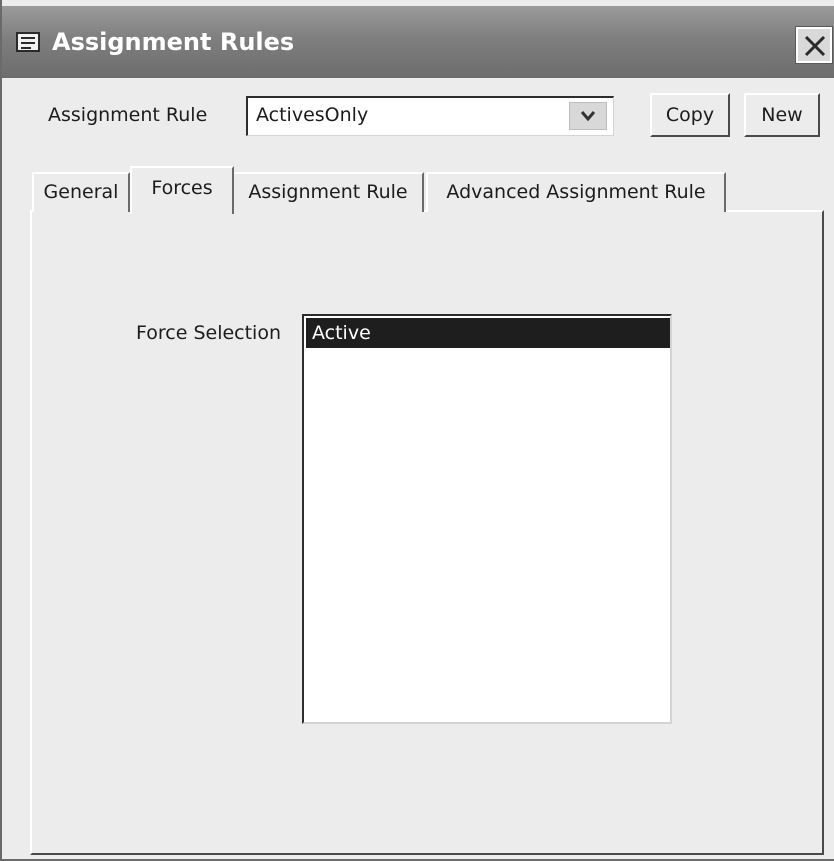 The height and width of the screenshot is (861, 834). I want to click on tab-forces: Forces, so click(182, 190).